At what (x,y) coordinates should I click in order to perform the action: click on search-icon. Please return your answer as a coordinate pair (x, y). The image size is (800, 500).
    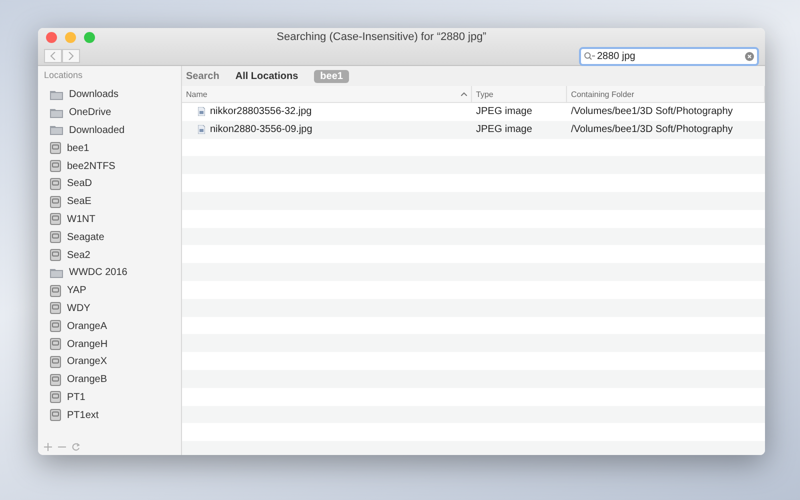
    Looking at the image, I should click on (589, 56).